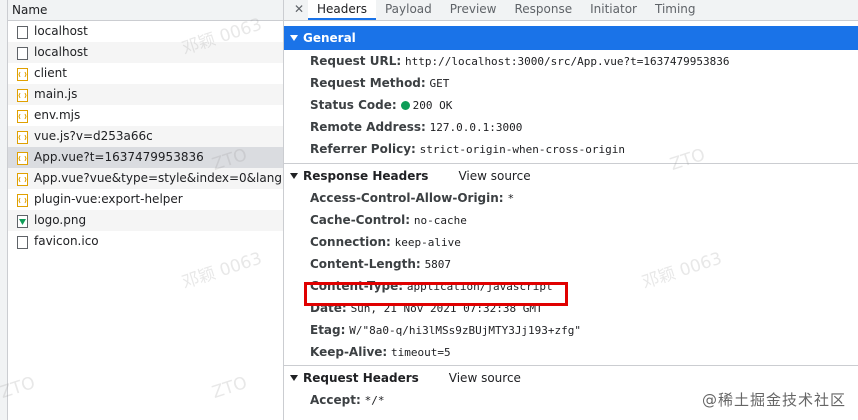 Image resolution: width=858 pixels, height=420 pixels. What do you see at coordinates (4, 210) in the screenshot?
I see `left-gutter` at bounding box center [4, 210].